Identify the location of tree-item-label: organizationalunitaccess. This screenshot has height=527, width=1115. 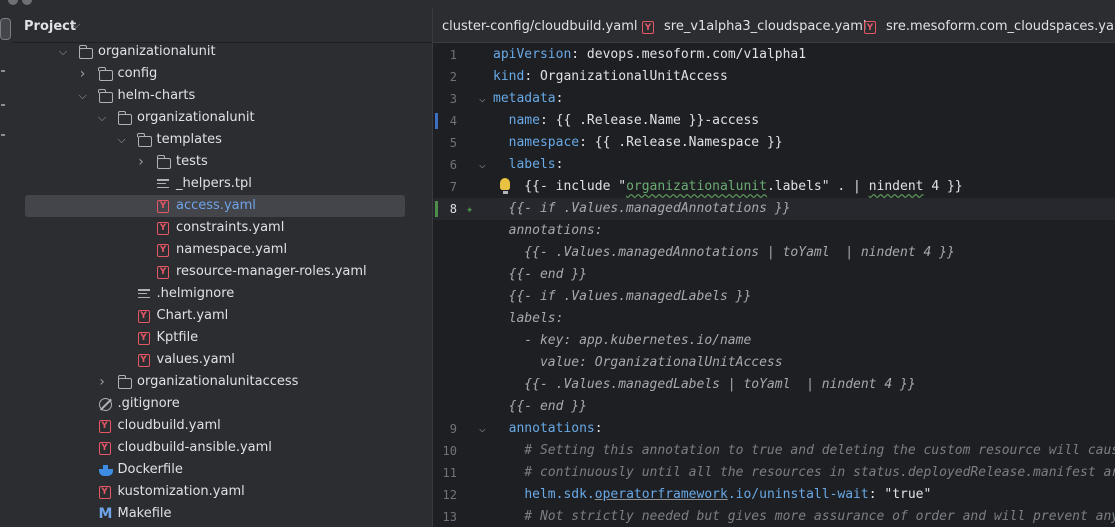
(218, 381).